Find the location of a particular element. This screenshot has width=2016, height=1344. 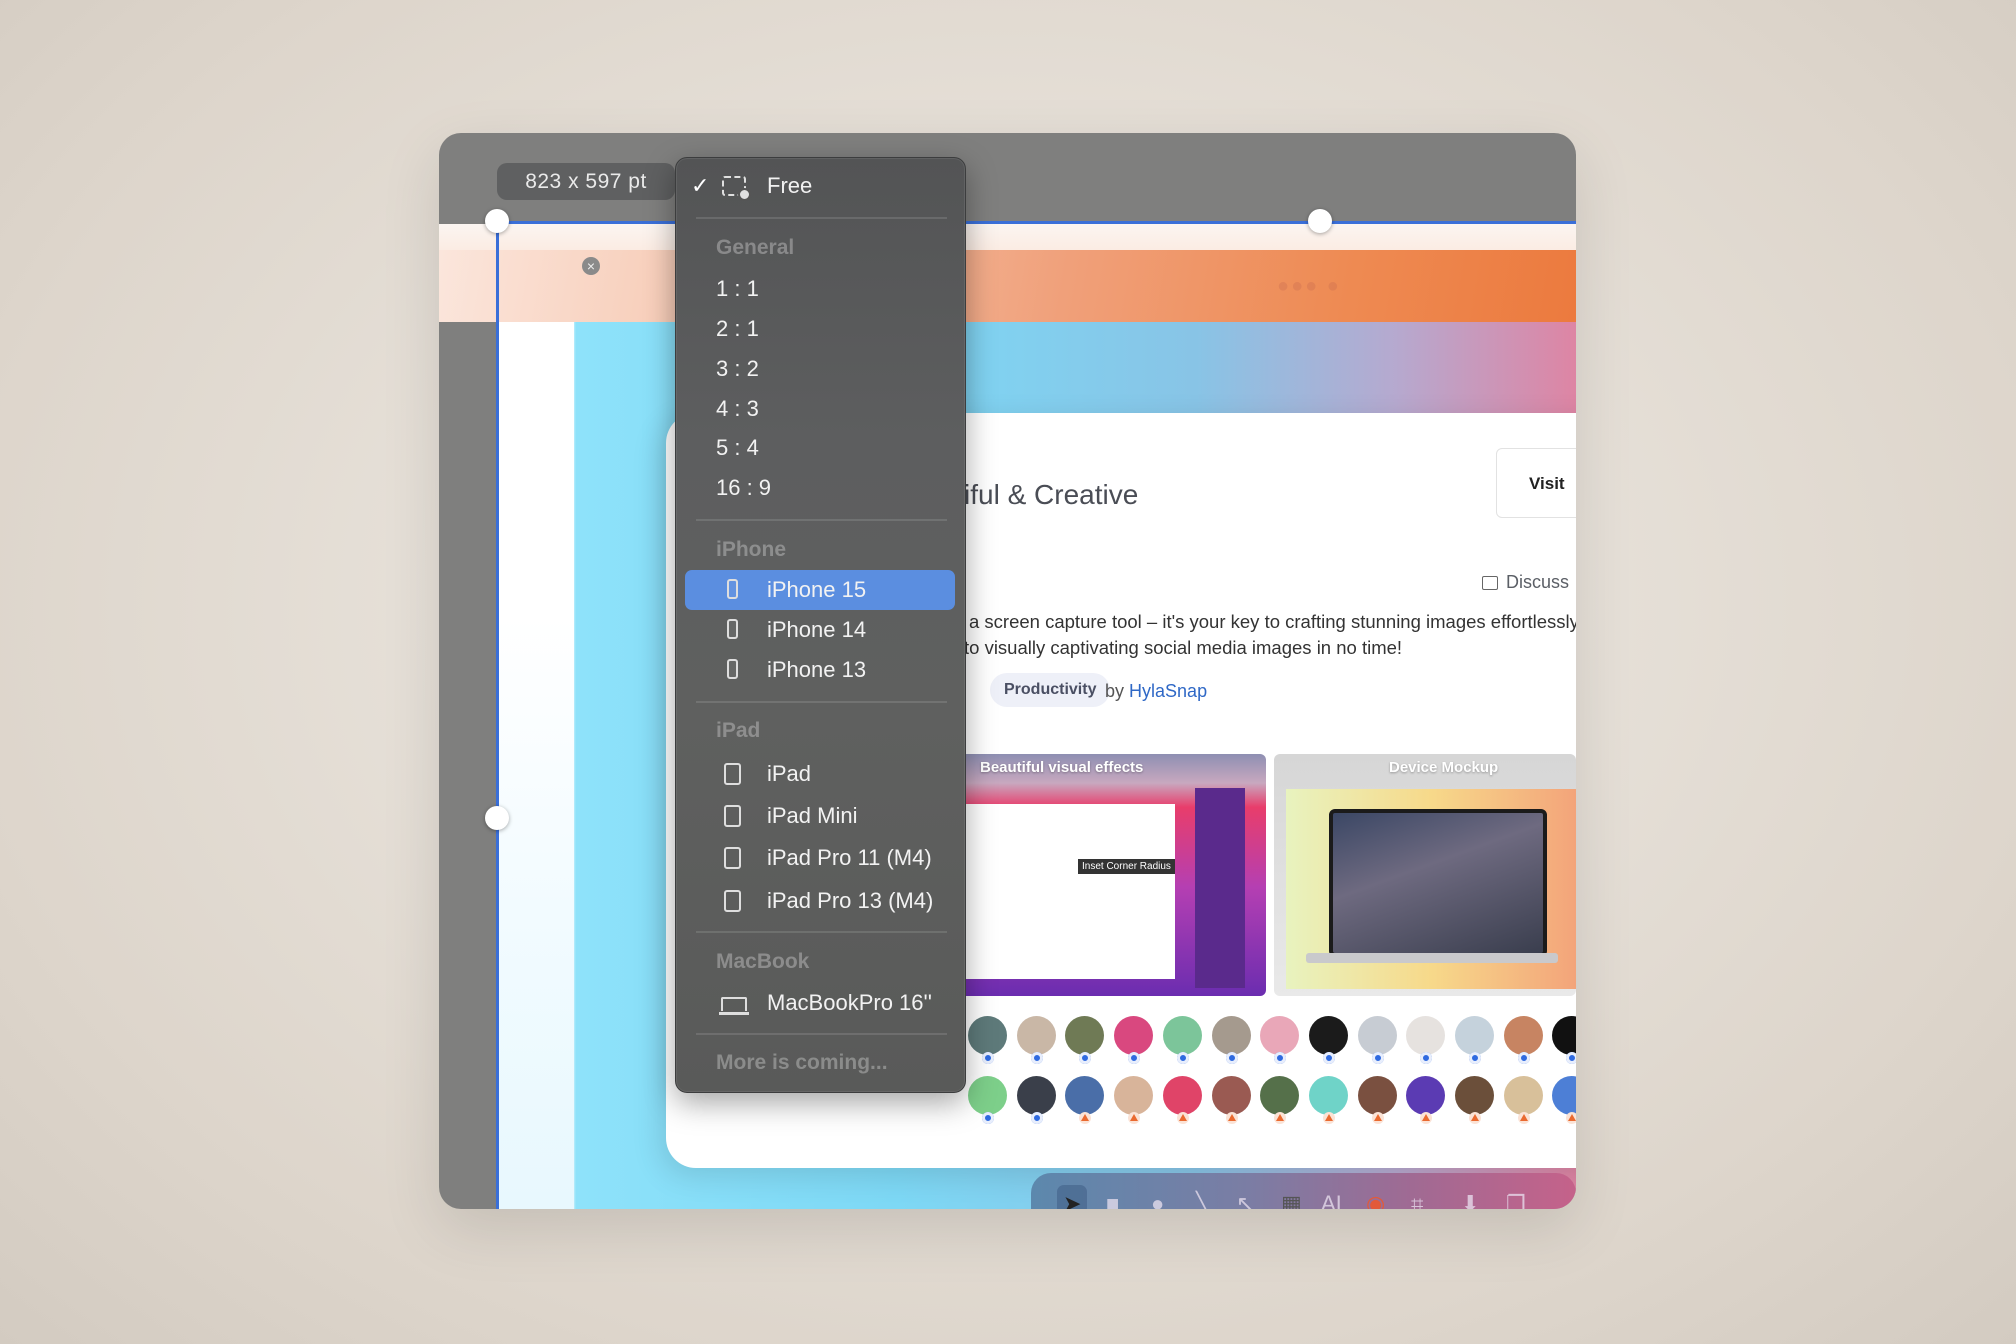

menu-item-ipad-pro-13: iPad Pro 13 (M4) is located at coordinates (820, 901).